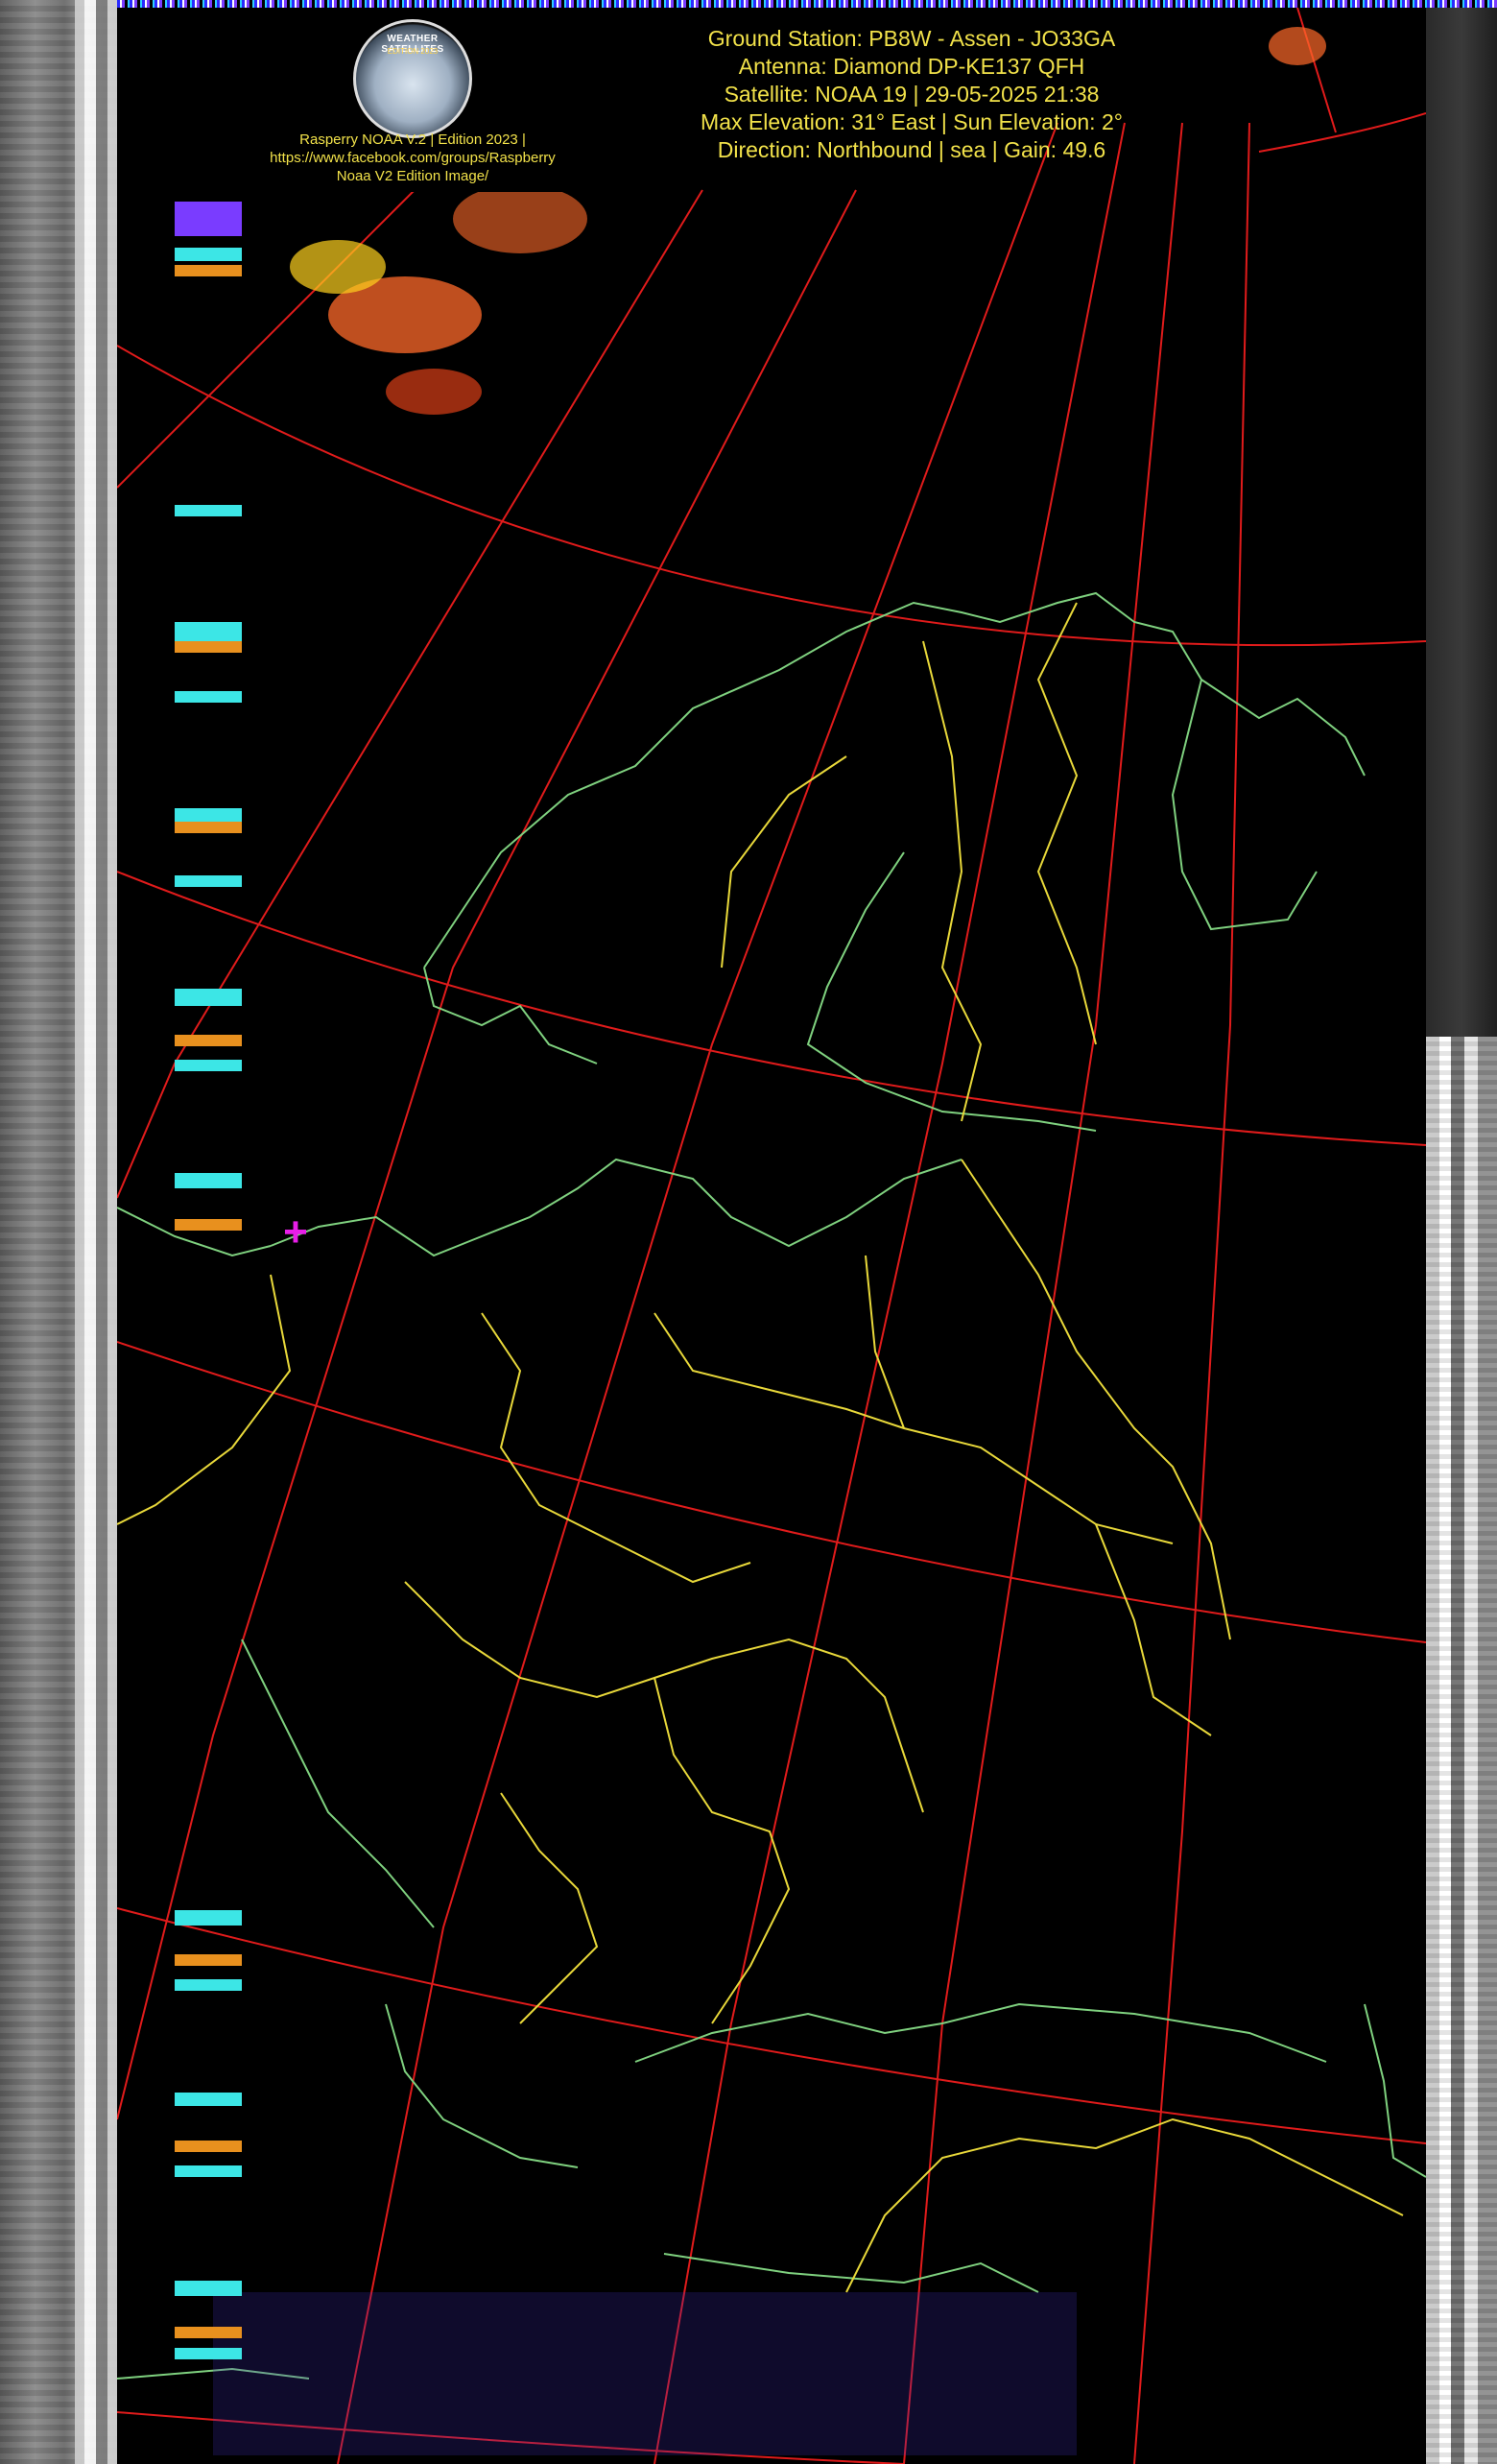 This screenshot has height=2464, width=1497. What do you see at coordinates (413, 51) in the screenshot?
I see `logo-edition: EDITION 2023` at bounding box center [413, 51].